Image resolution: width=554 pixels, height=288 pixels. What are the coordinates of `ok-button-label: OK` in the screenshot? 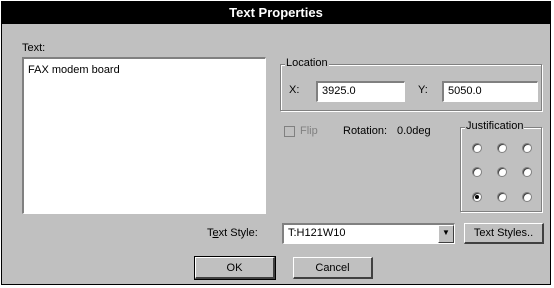 It's located at (234, 268).